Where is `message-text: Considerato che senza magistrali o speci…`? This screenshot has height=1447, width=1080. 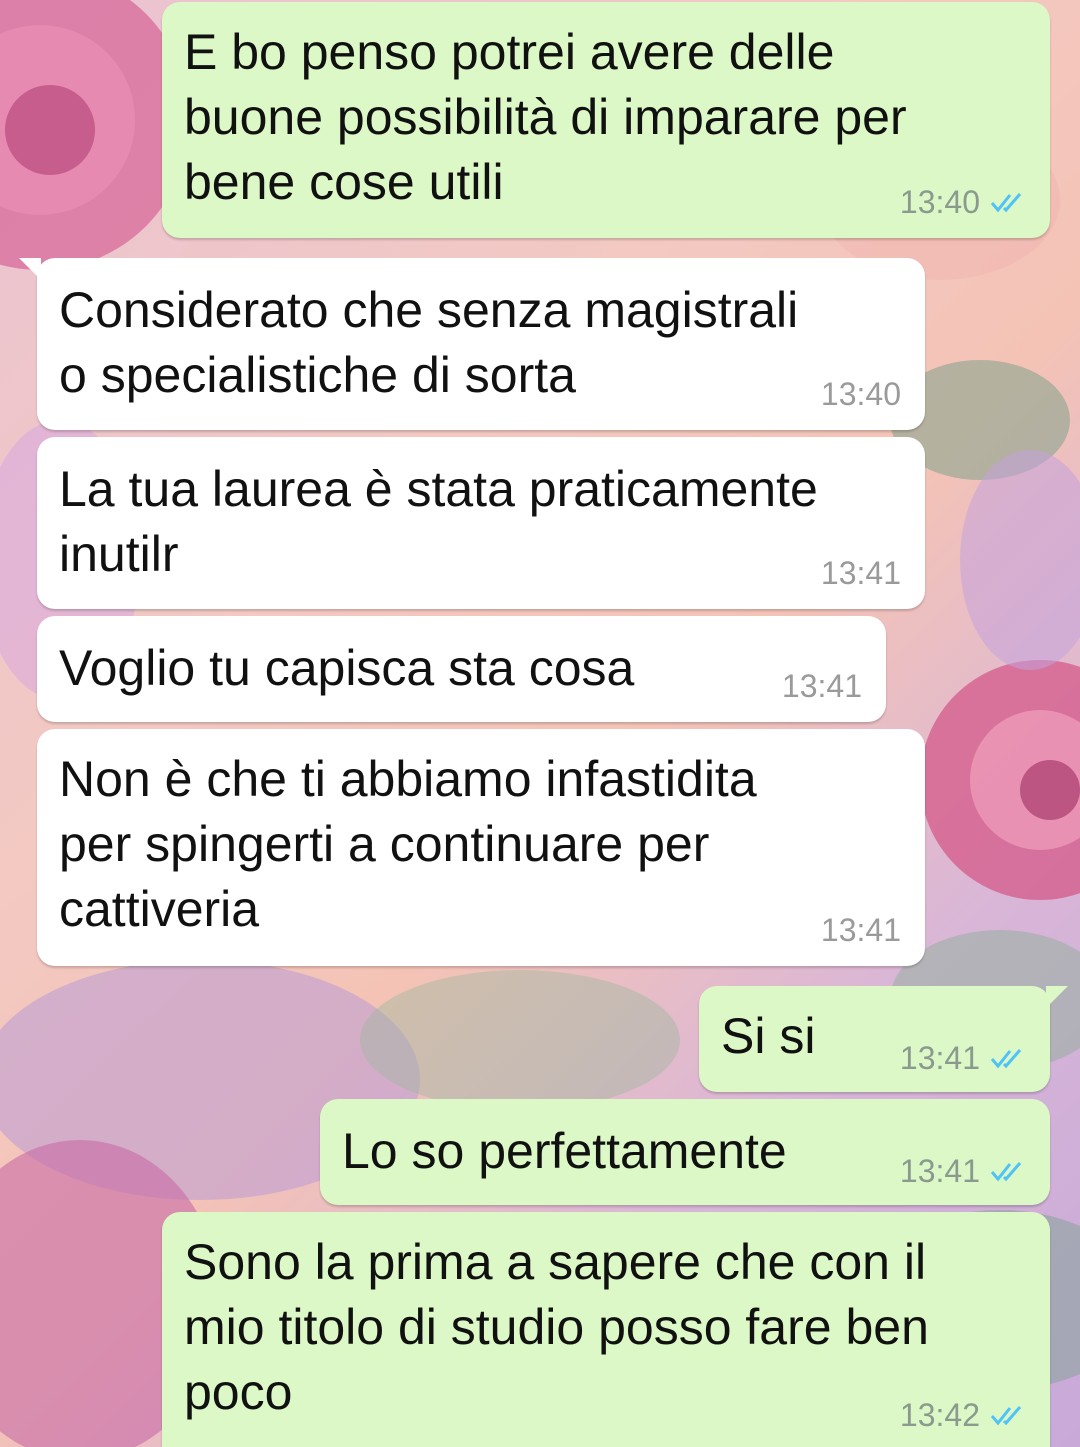
message-text: Considerato che senza magistrali o speci… is located at coordinates (429, 342).